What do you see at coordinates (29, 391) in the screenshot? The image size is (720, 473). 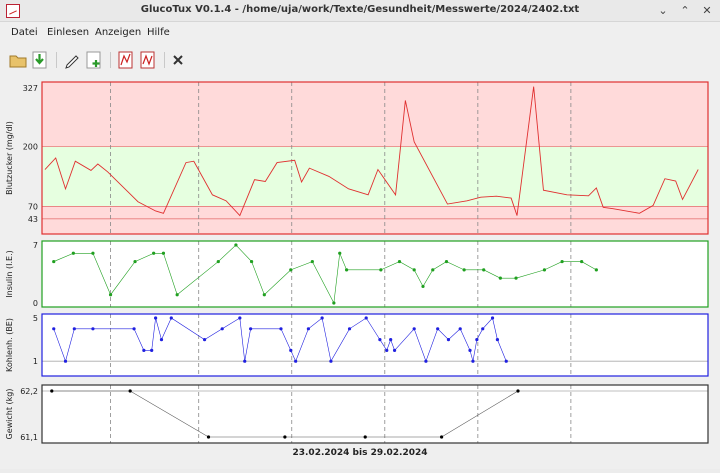 I see `y-tick-label: 62,2` at bounding box center [29, 391].